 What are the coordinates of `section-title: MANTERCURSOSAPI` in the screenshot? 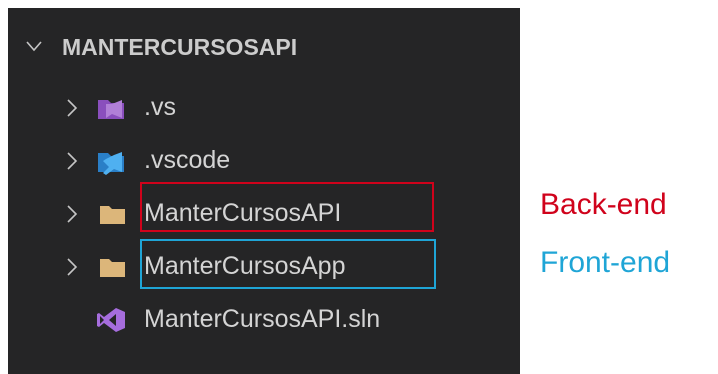 It's located at (180, 47).